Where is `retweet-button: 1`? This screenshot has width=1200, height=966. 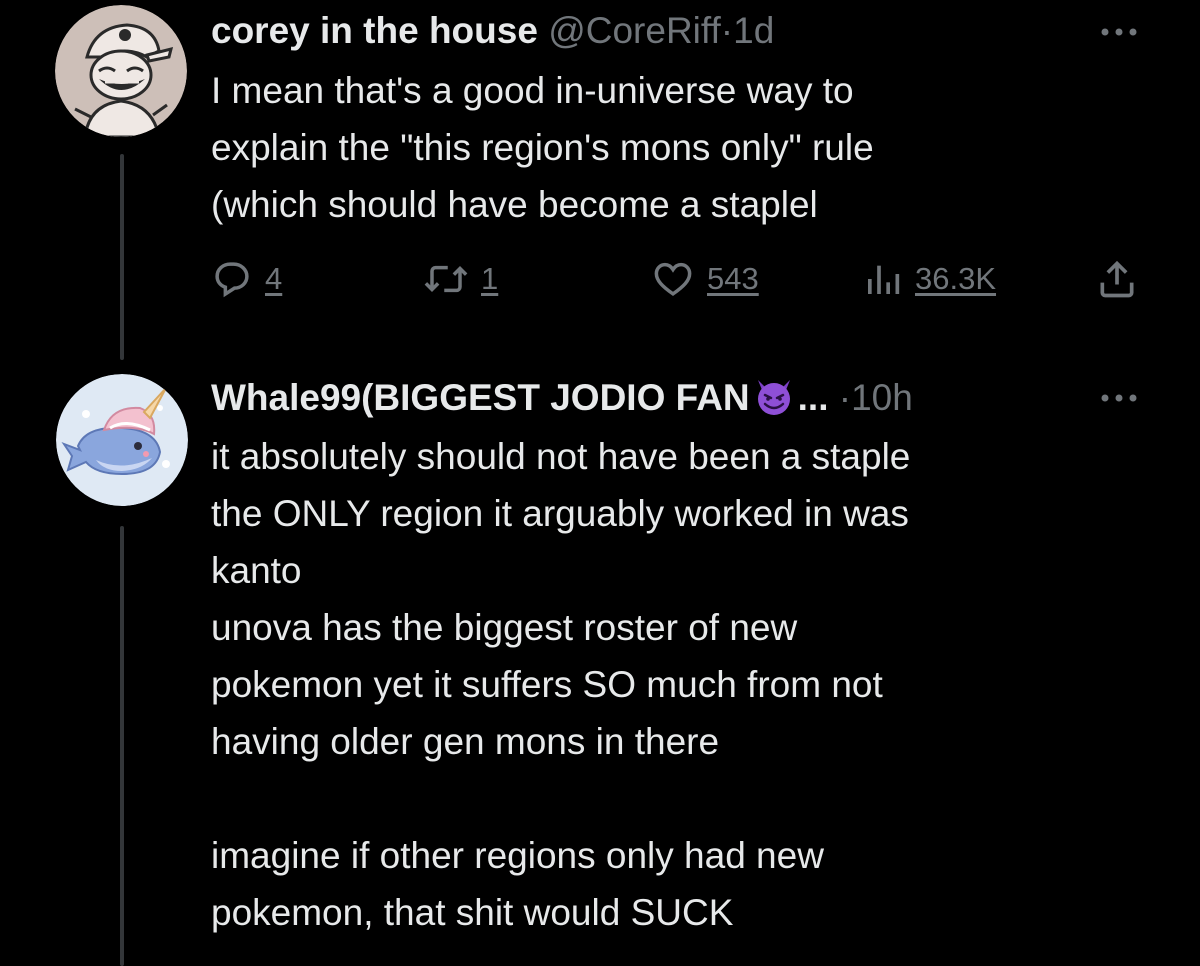 retweet-button: 1 is located at coordinates (460, 279).